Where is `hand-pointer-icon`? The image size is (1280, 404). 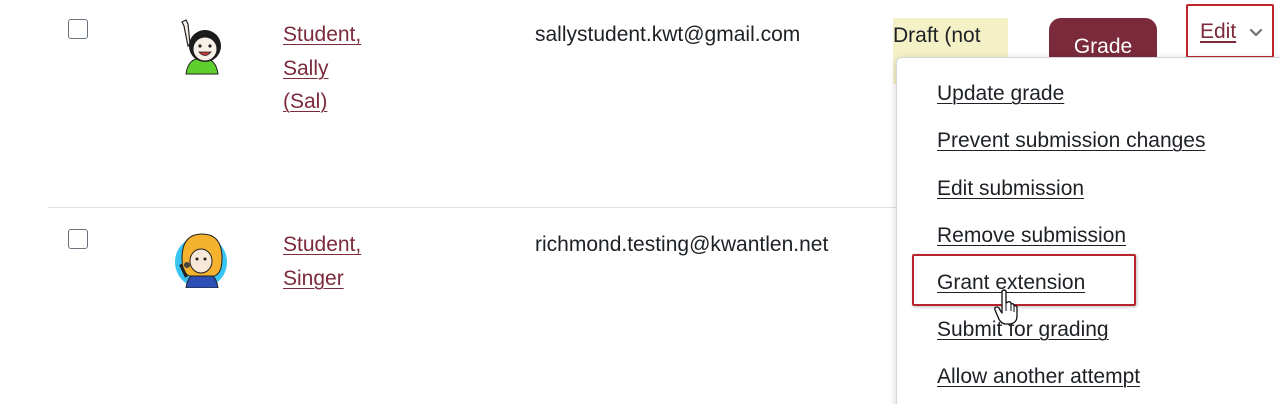 hand-pointer-icon is located at coordinates (1006, 307).